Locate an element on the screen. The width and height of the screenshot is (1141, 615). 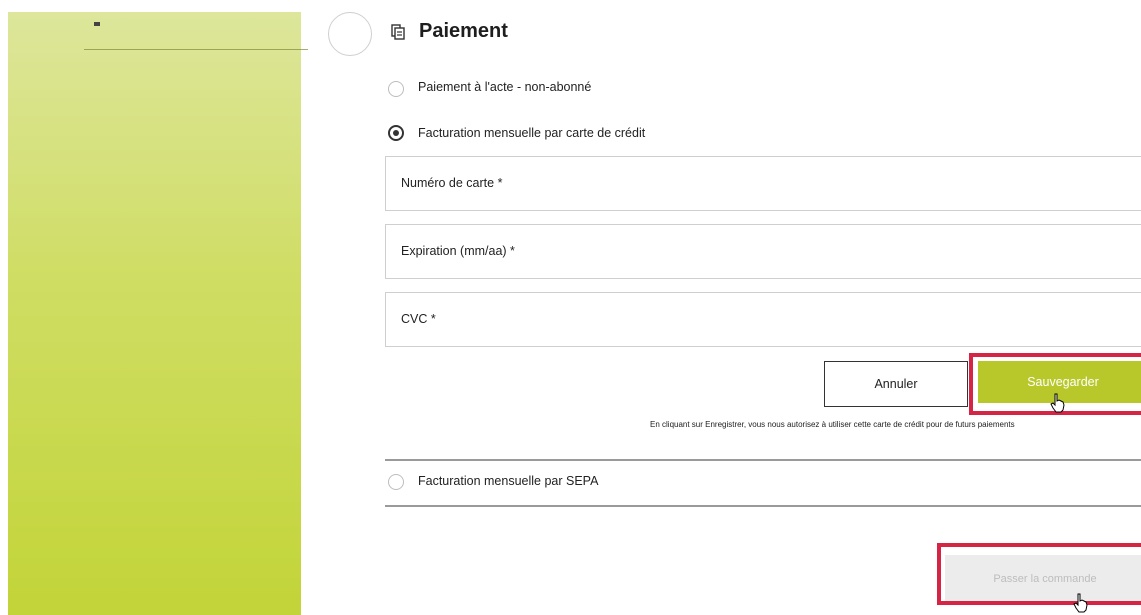
step-indicator is located at coordinates (350, 34).